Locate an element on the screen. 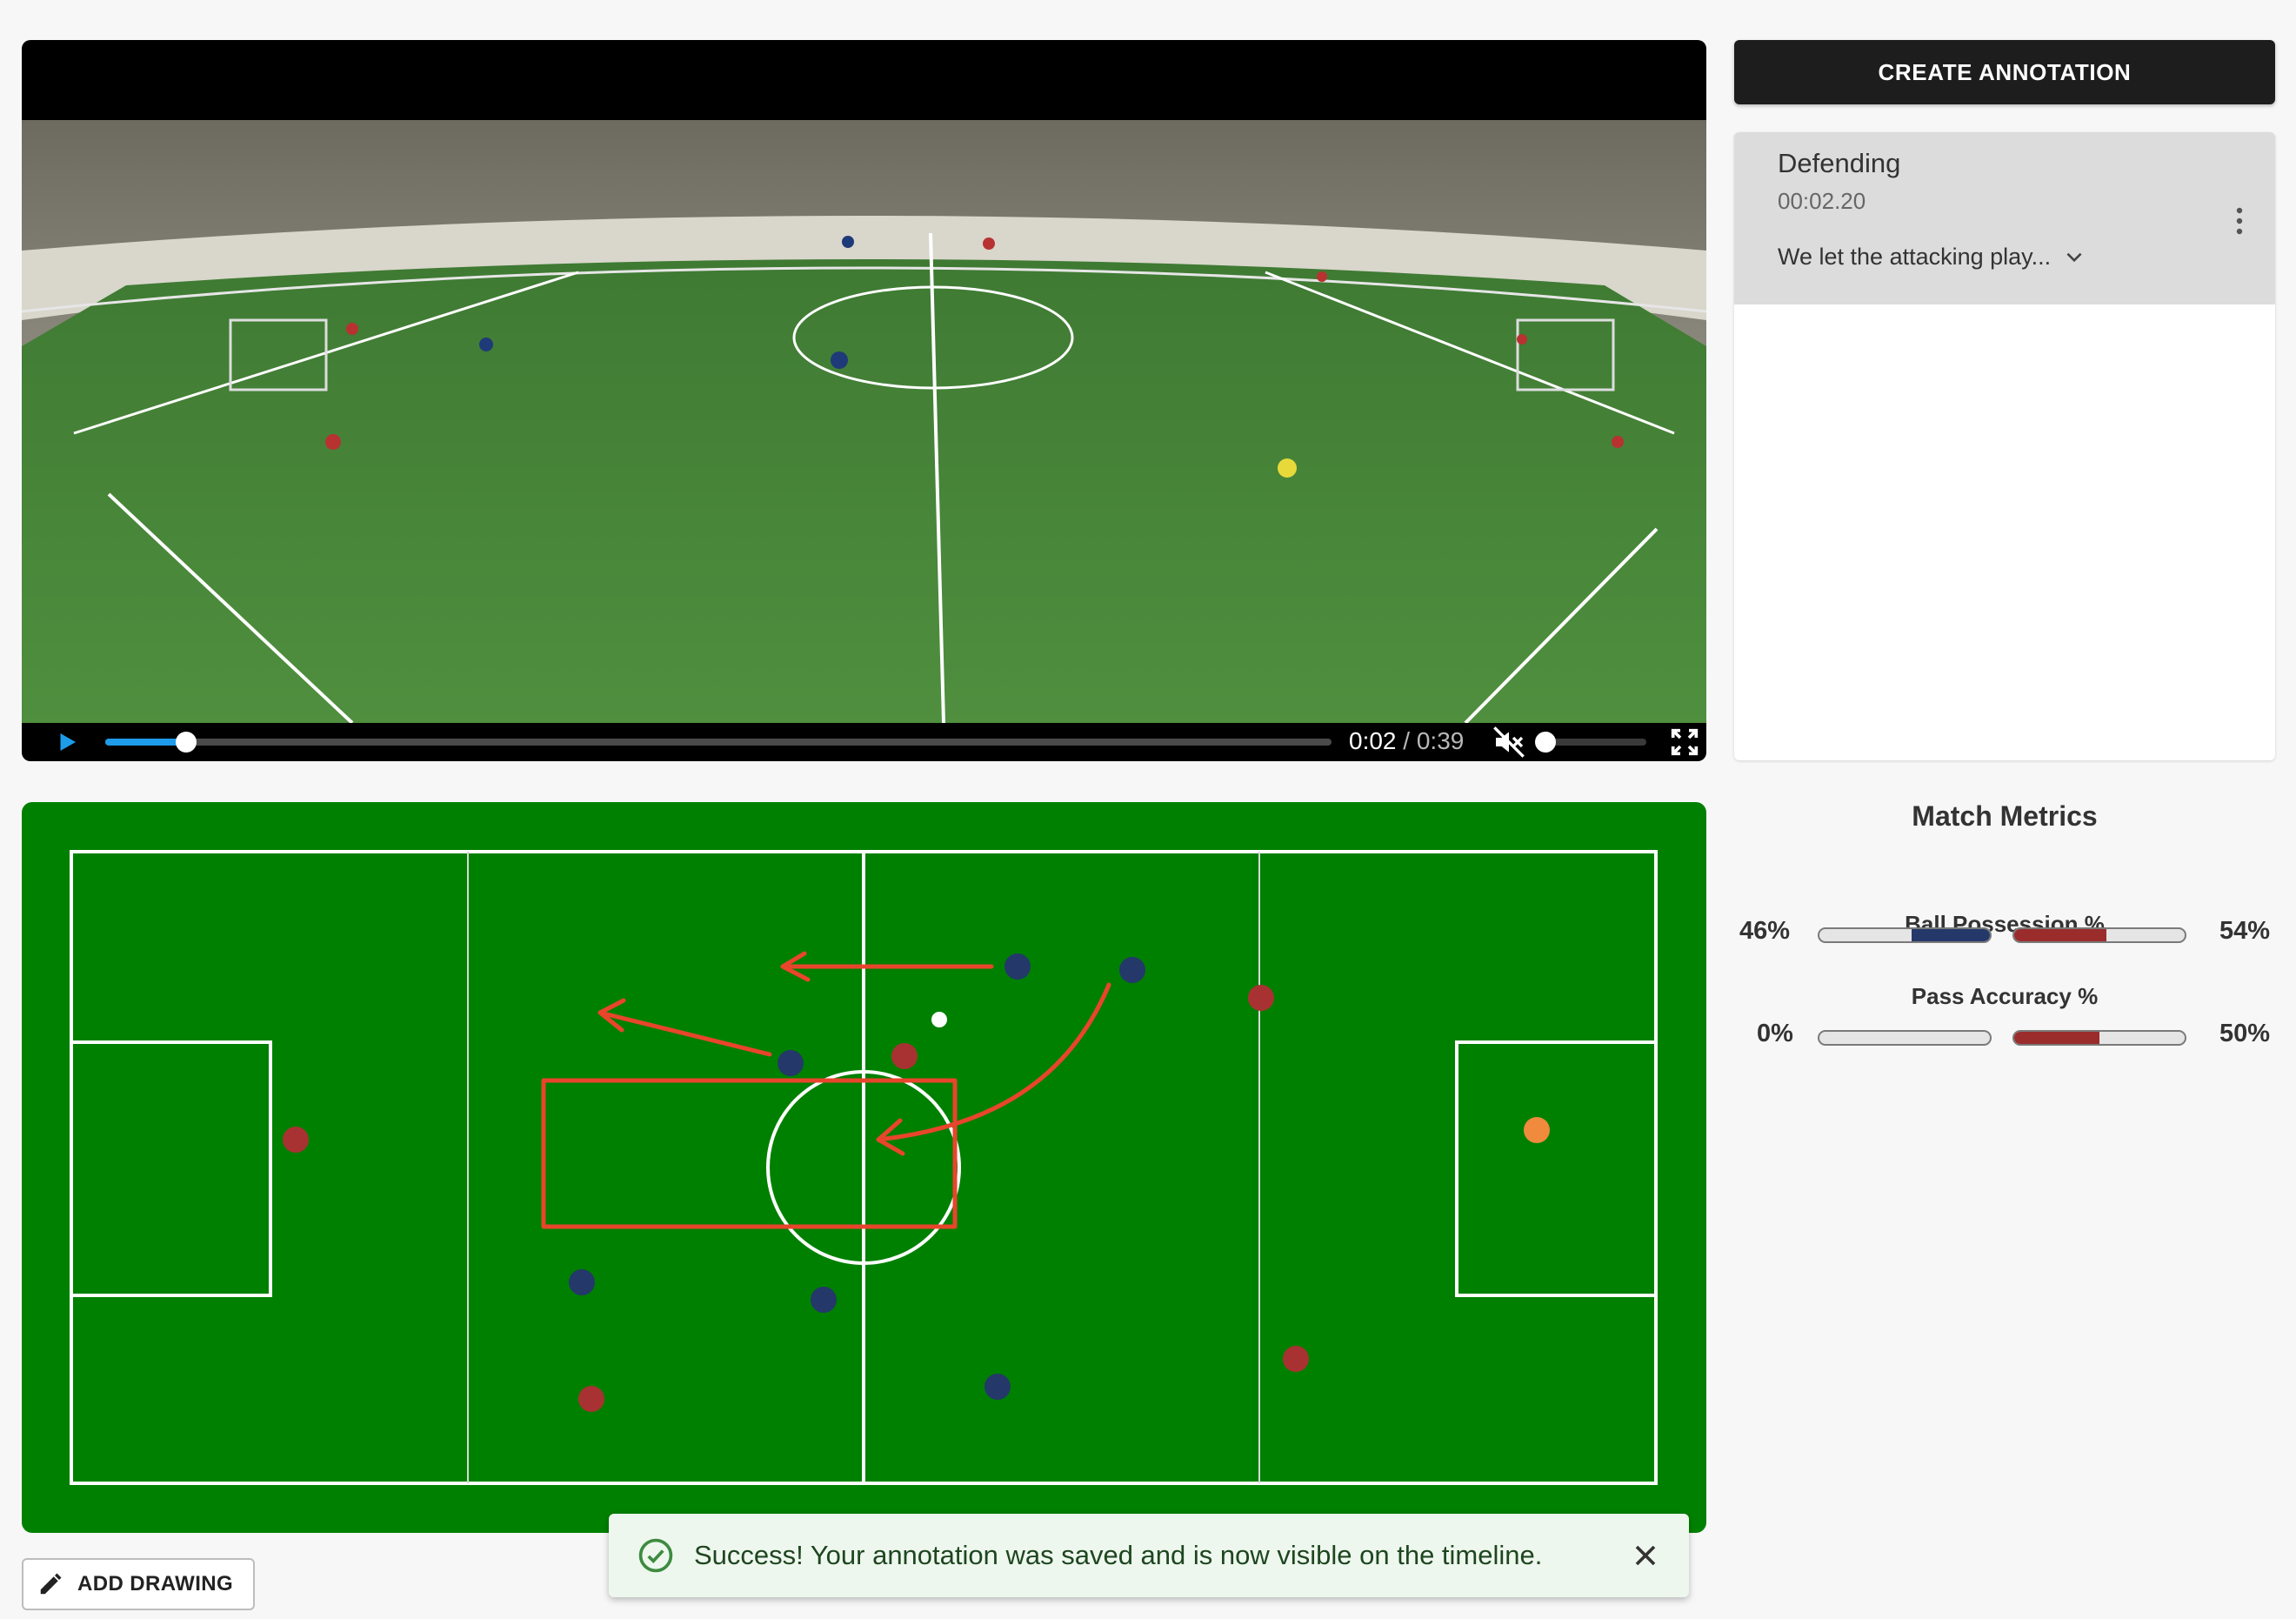 The width and height of the screenshot is (2296, 1619). current-time: 0:02 is located at coordinates (1373, 740).